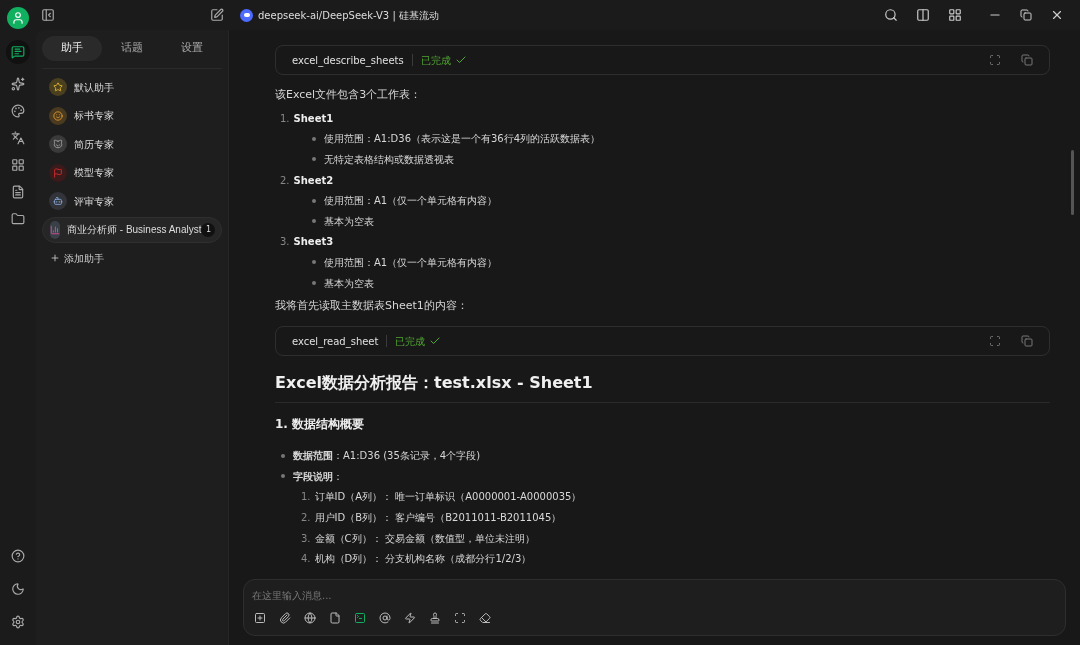  Describe the element at coordinates (18, 165) in the screenshot. I see `apps-grid-icon` at that location.